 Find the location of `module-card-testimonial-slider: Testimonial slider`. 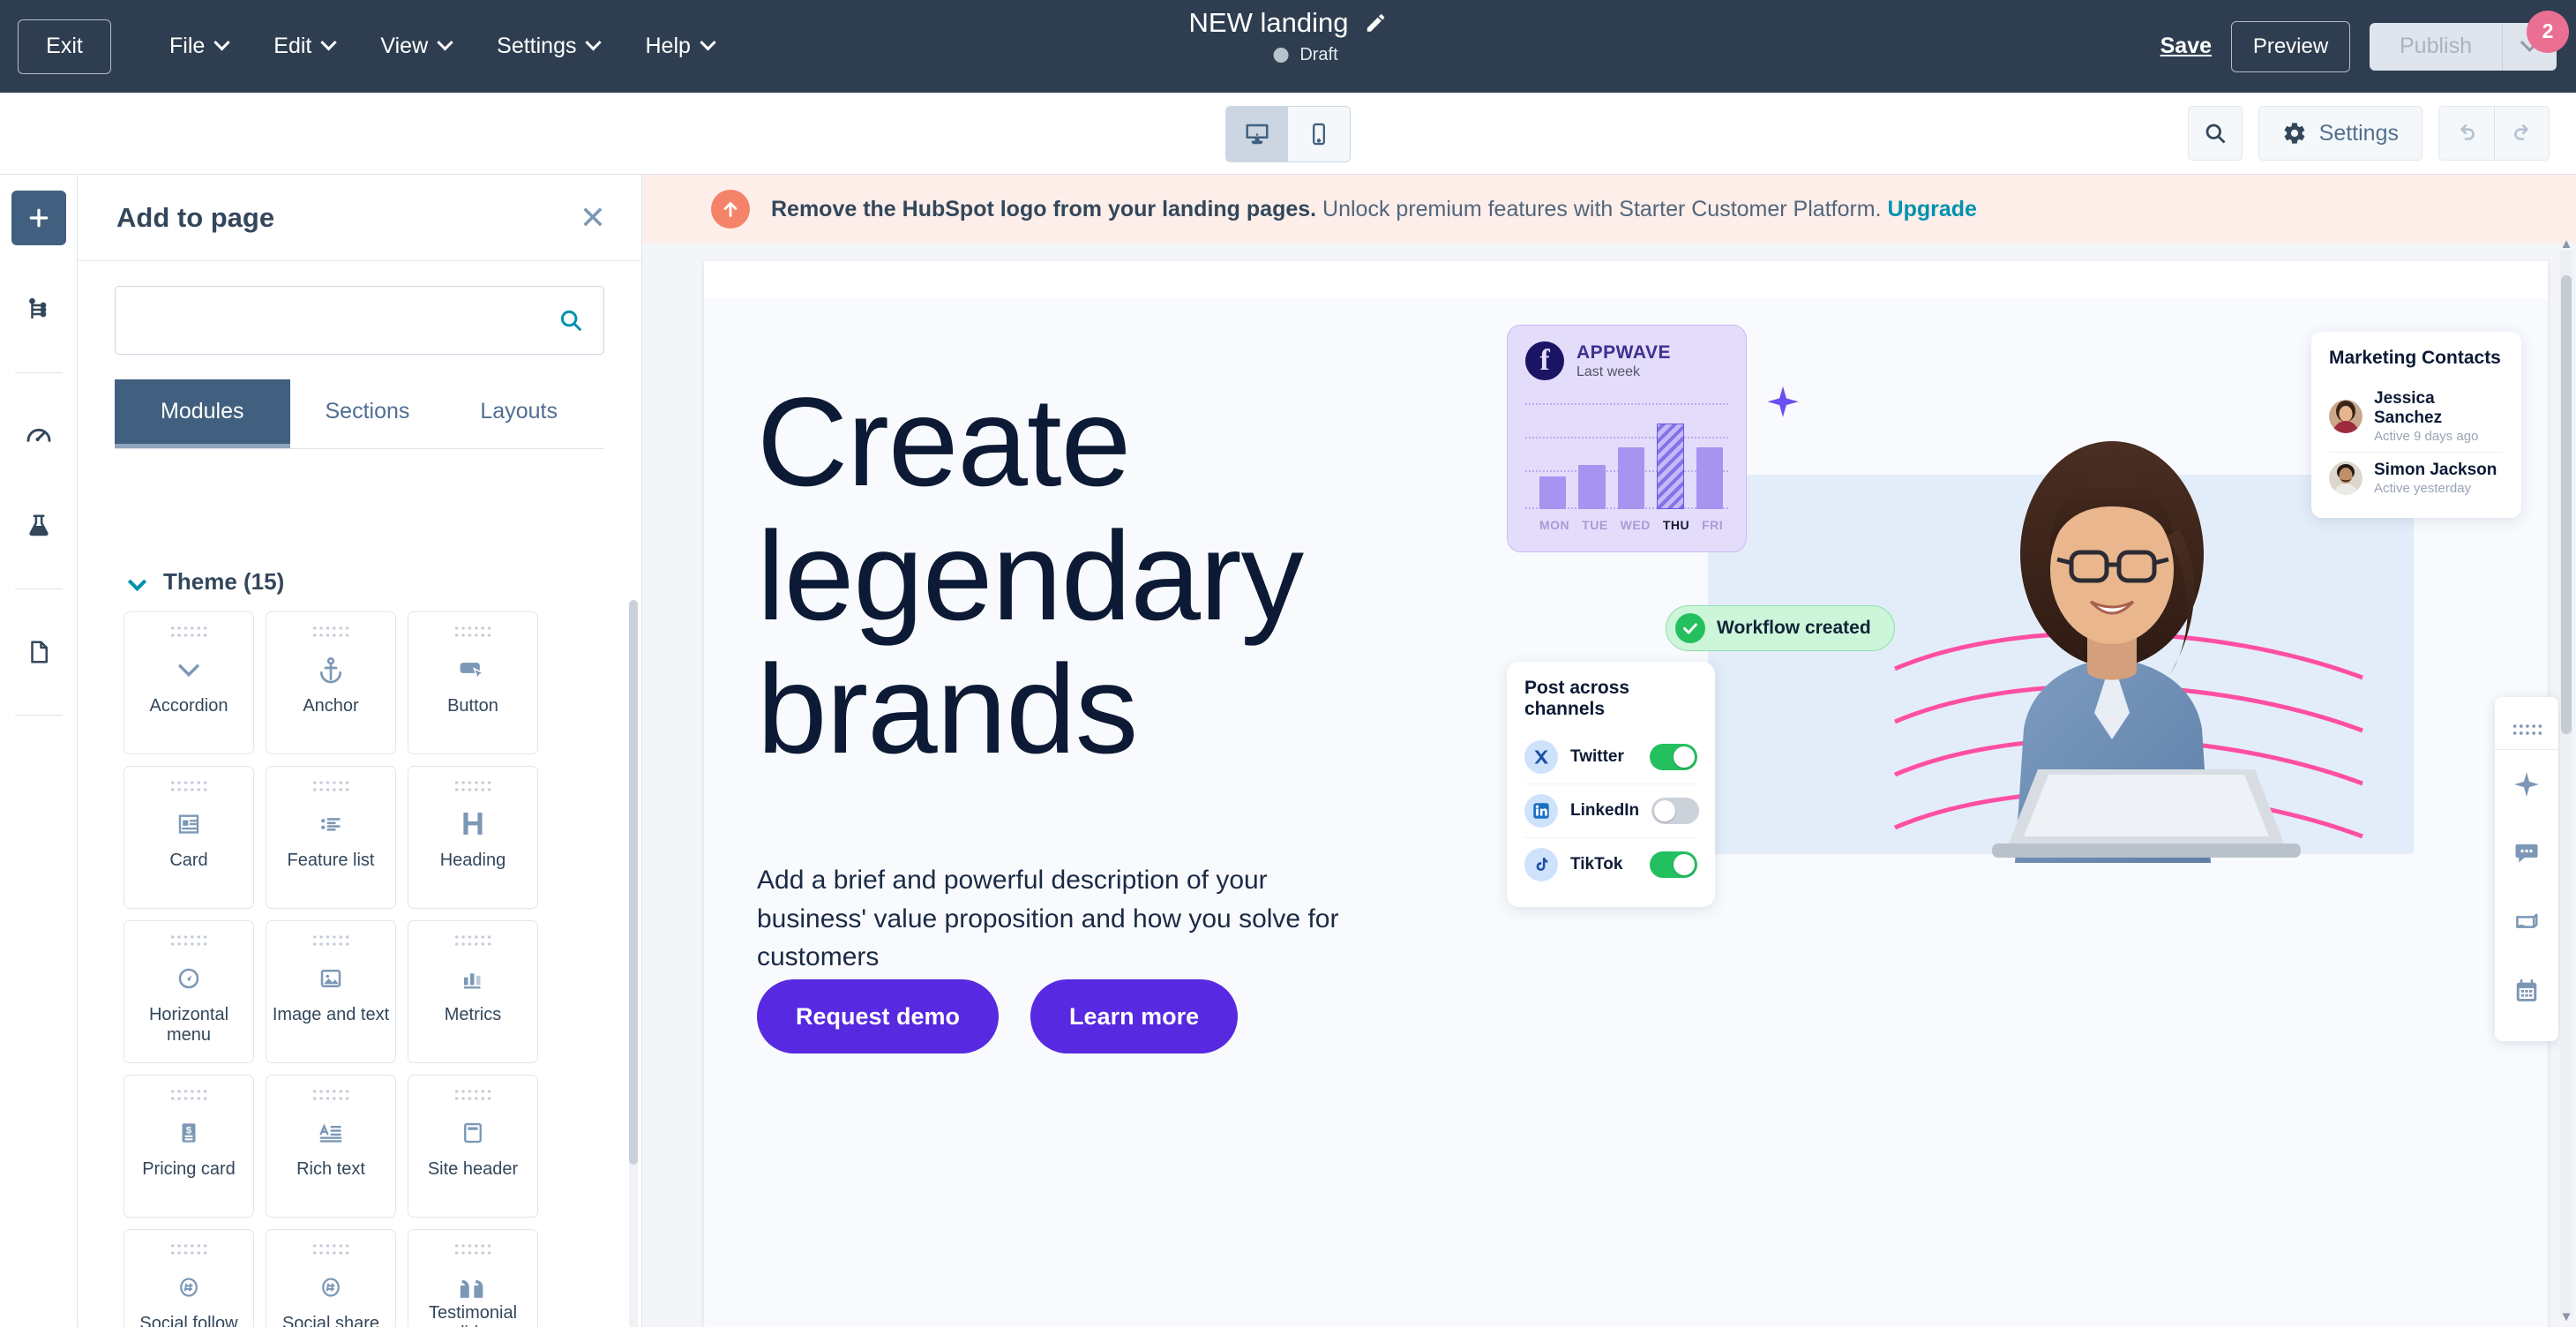

module-card-testimonial-slider: Testimonial slider is located at coordinates (473, 1278).